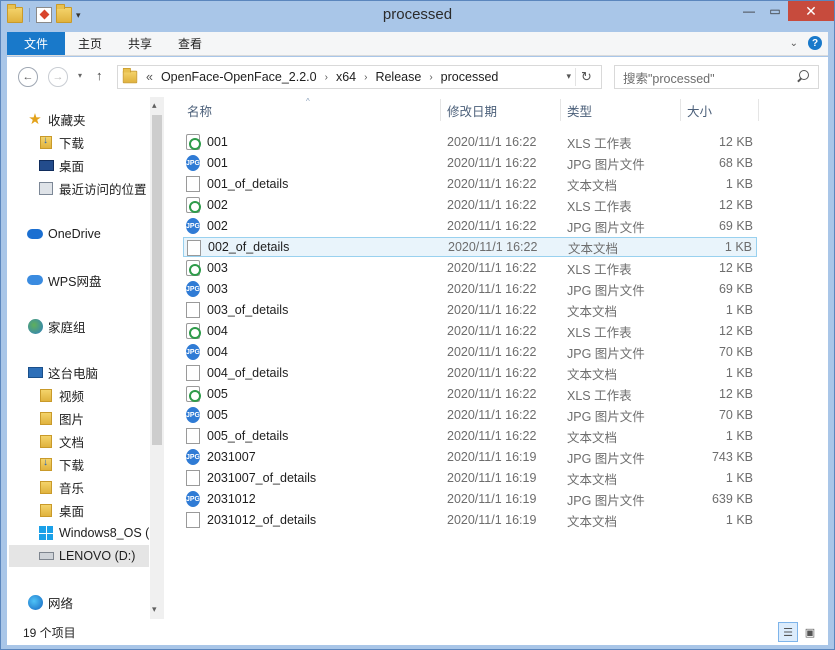 The image size is (835, 650). Describe the element at coordinates (716, 77) in the screenshot. I see `search-input: 搜索"processed"` at that location.